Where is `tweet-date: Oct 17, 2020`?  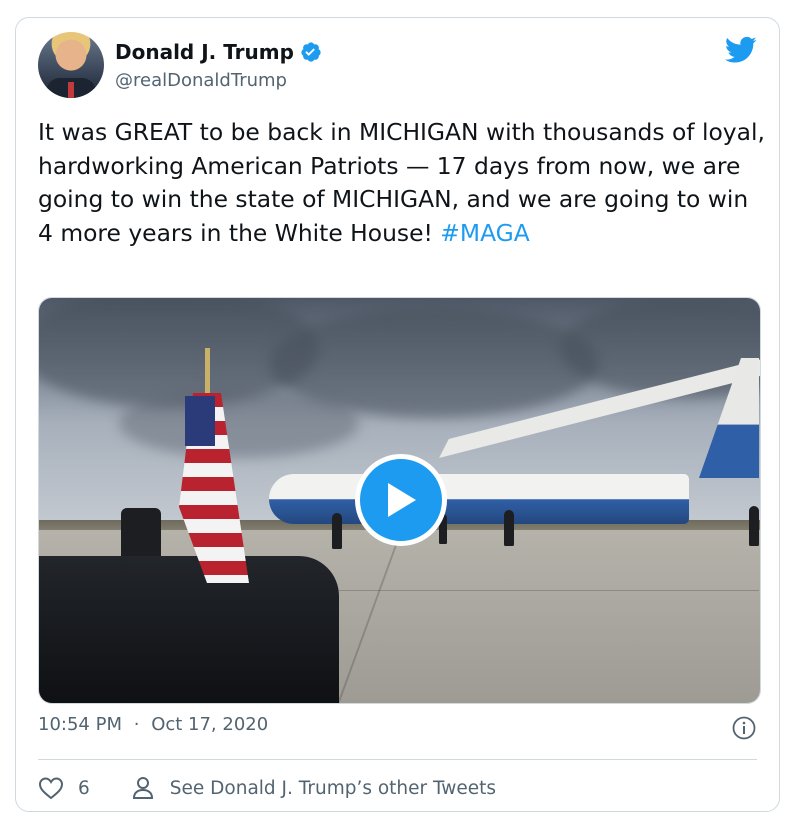 tweet-date: Oct 17, 2020 is located at coordinates (210, 724).